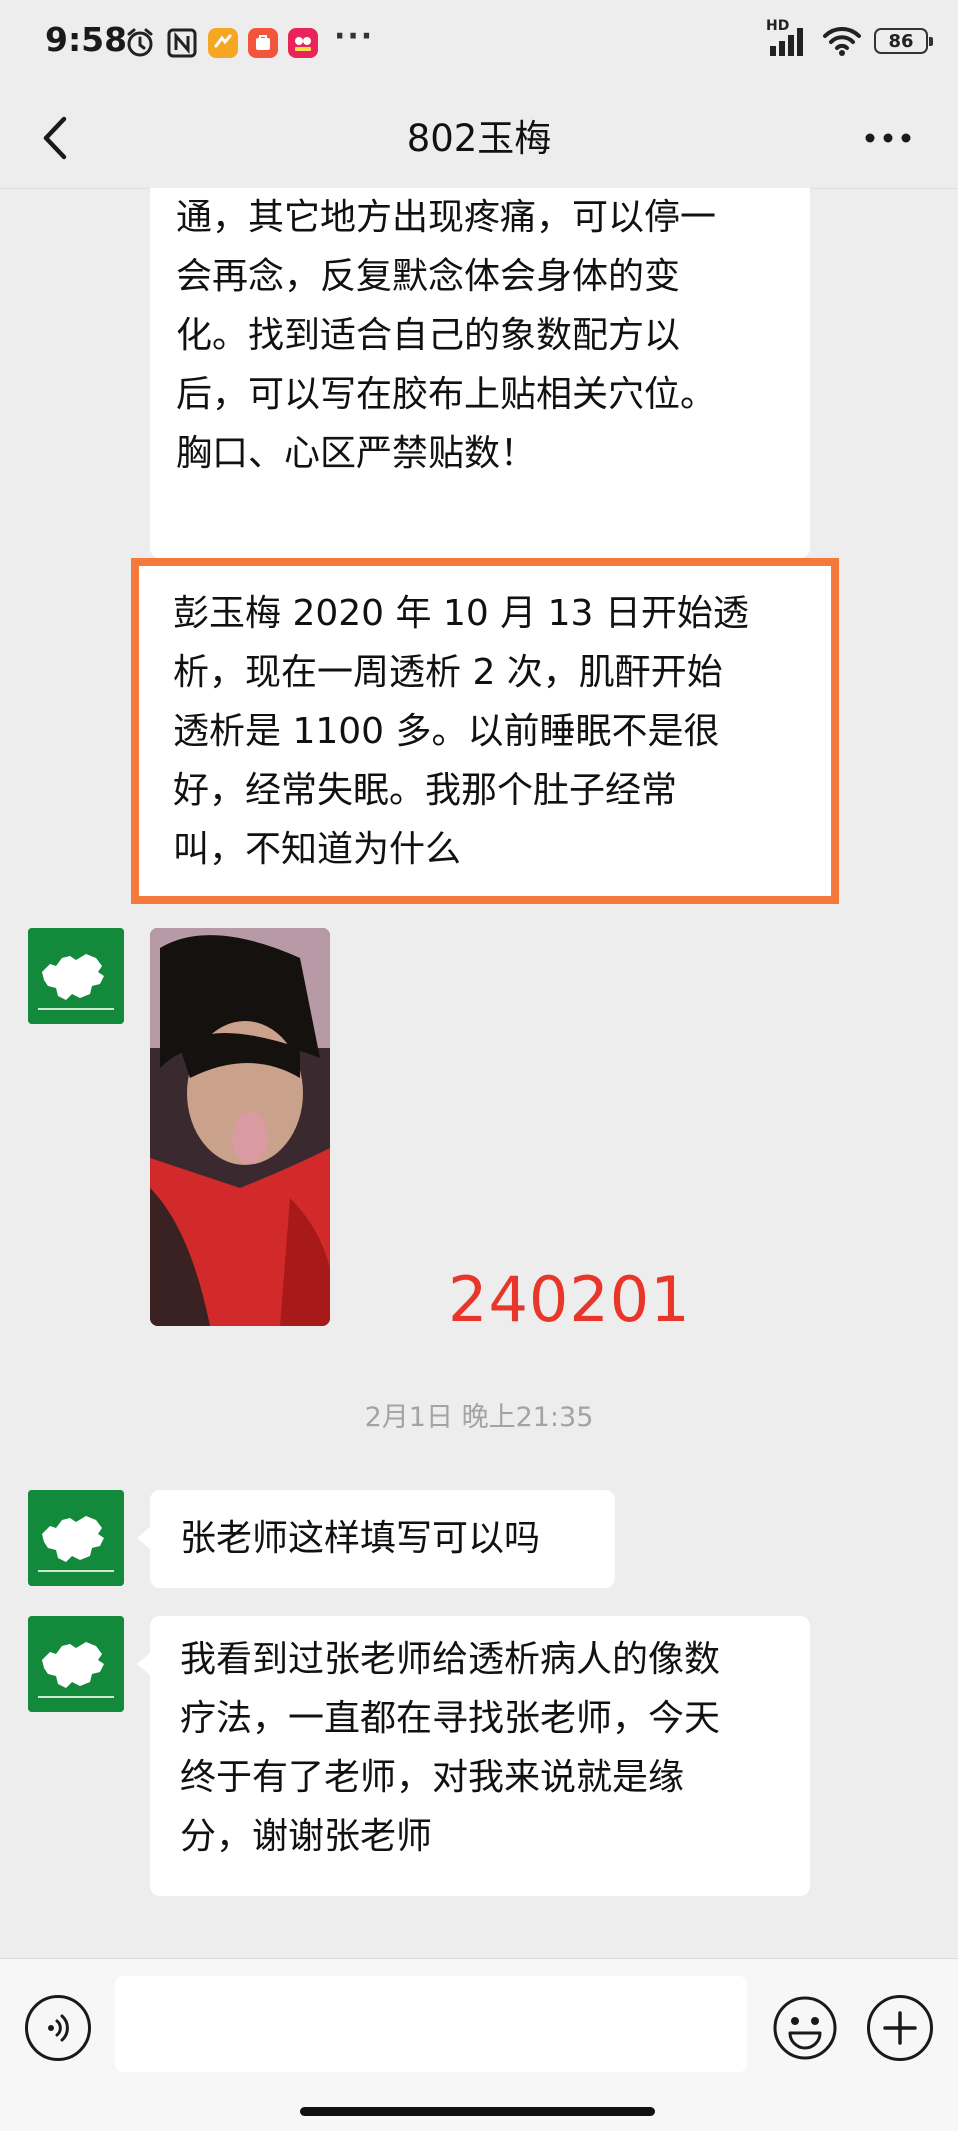 The width and height of the screenshot is (958, 2131). What do you see at coordinates (446, 394) in the screenshot?
I see `message-line: 后，可以写在胶布上贴相关穴位。` at bounding box center [446, 394].